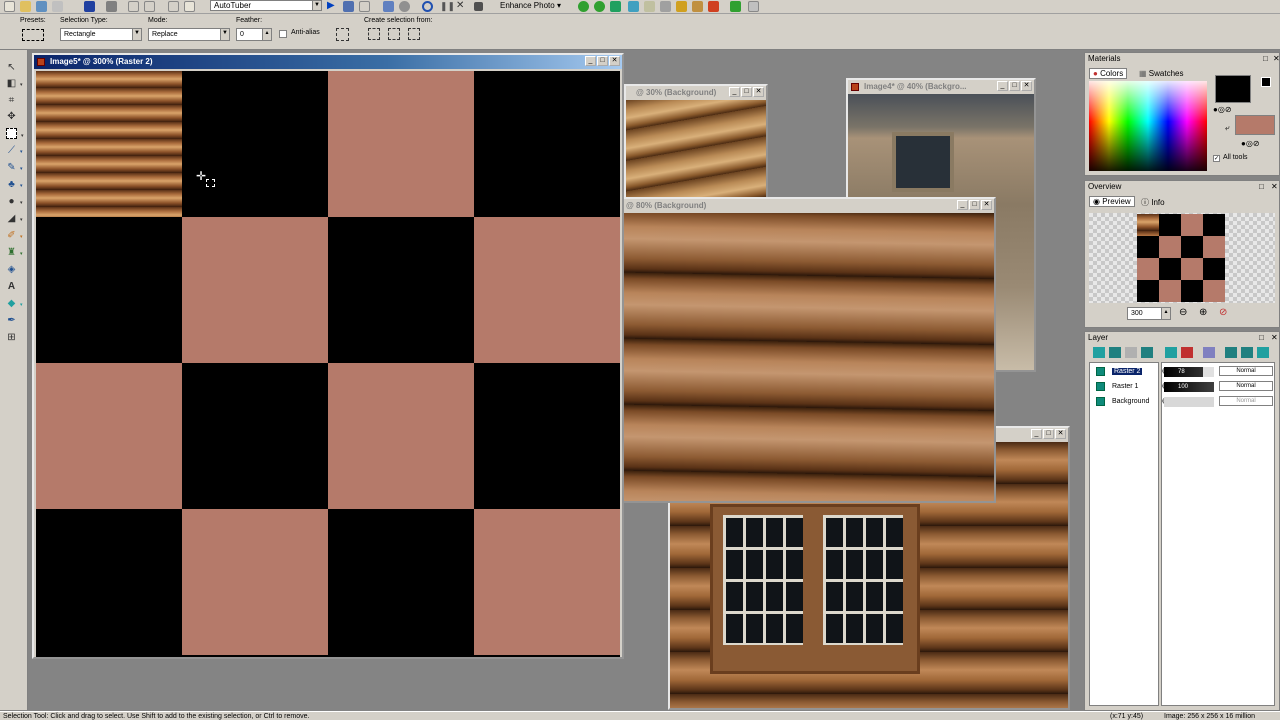  What do you see at coordinates (101, 34) in the screenshot?
I see `selection-type-select: Rectangle ▼` at bounding box center [101, 34].